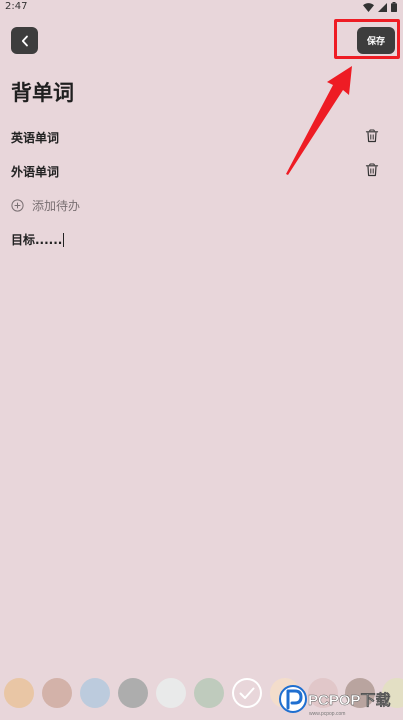  What do you see at coordinates (35, 171) in the screenshot?
I see `todo-item-text: 外语单词` at bounding box center [35, 171].